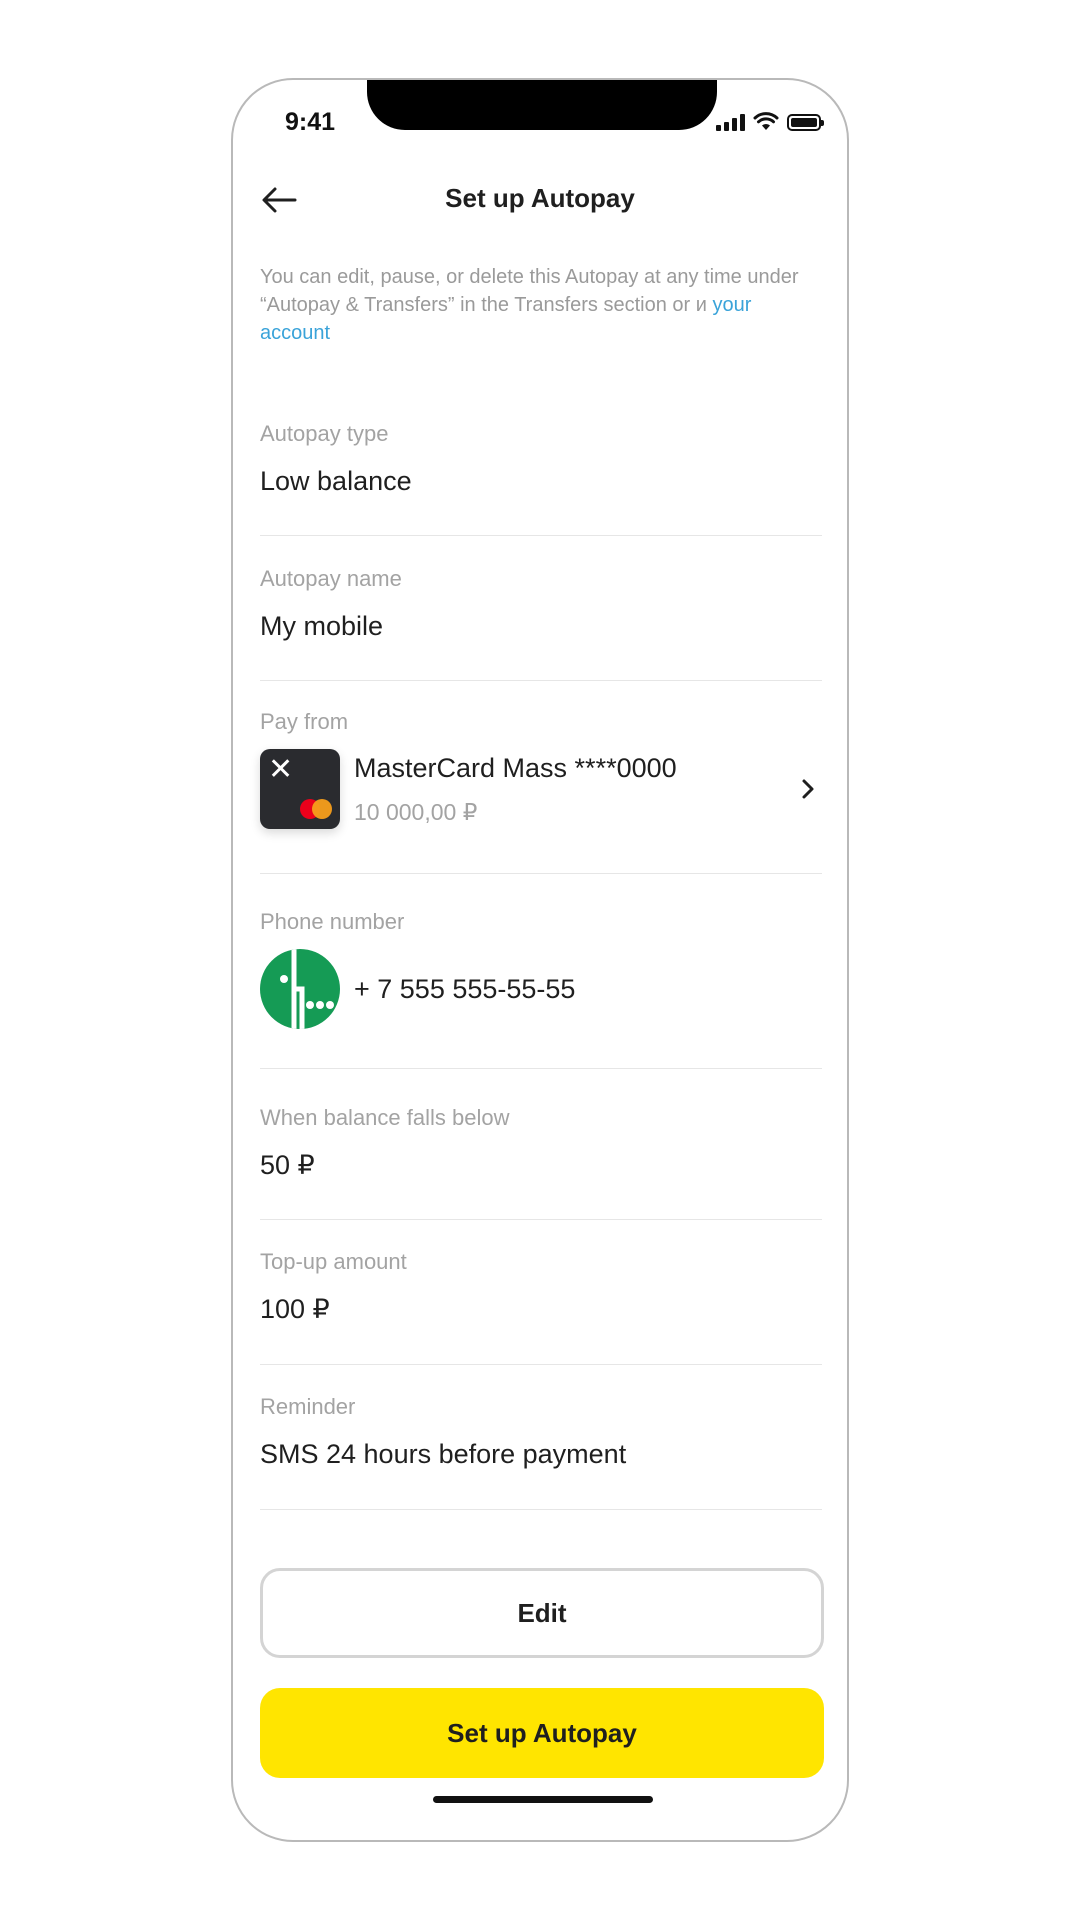 The width and height of the screenshot is (1080, 1920). Describe the element at coordinates (805, 122) in the screenshot. I see `battery-icon` at that location.